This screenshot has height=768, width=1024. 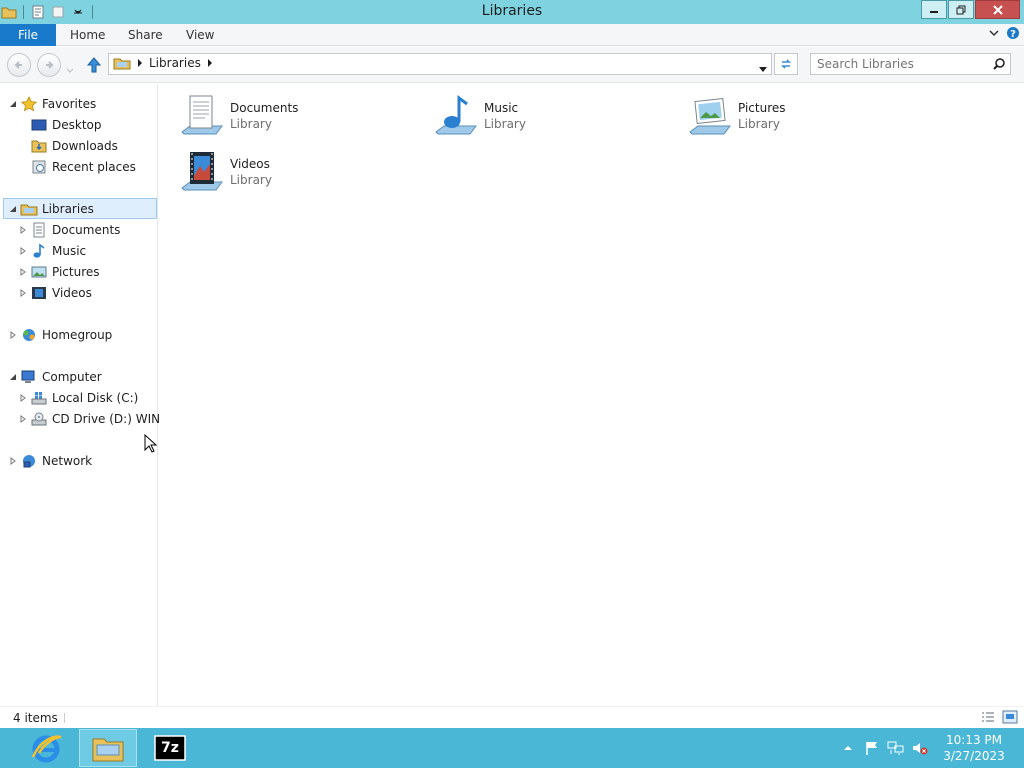 What do you see at coordinates (77, 334) in the screenshot?
I see `tree-label: Homegroup` at bounding box center [77, 334].